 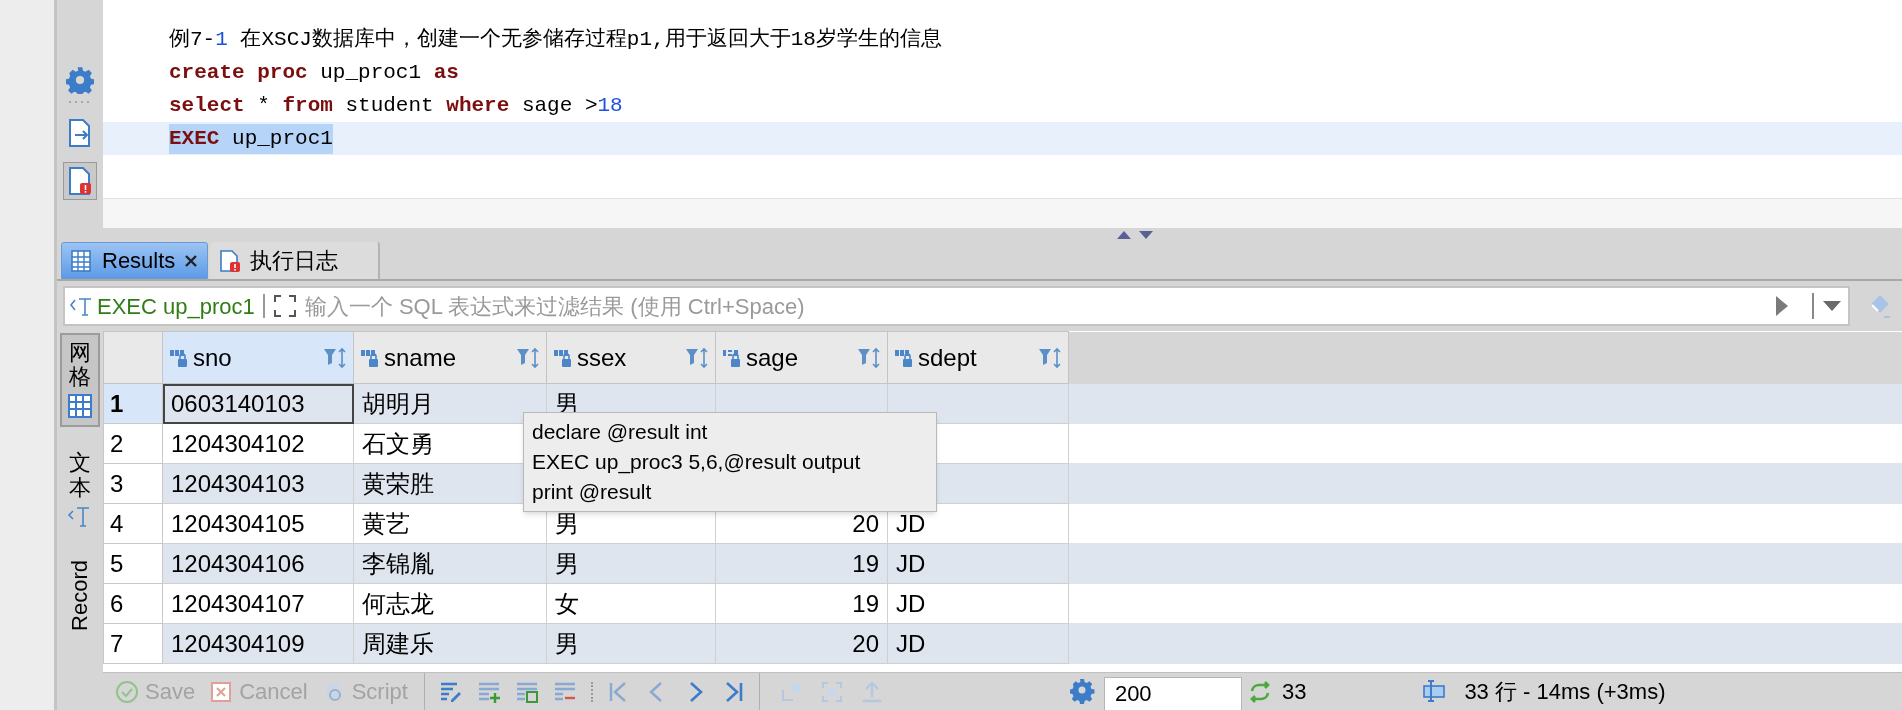 What do you see at coordinates (127, 691) in the screenshot?
I see `check-icon` at bounding box center [127, 691].